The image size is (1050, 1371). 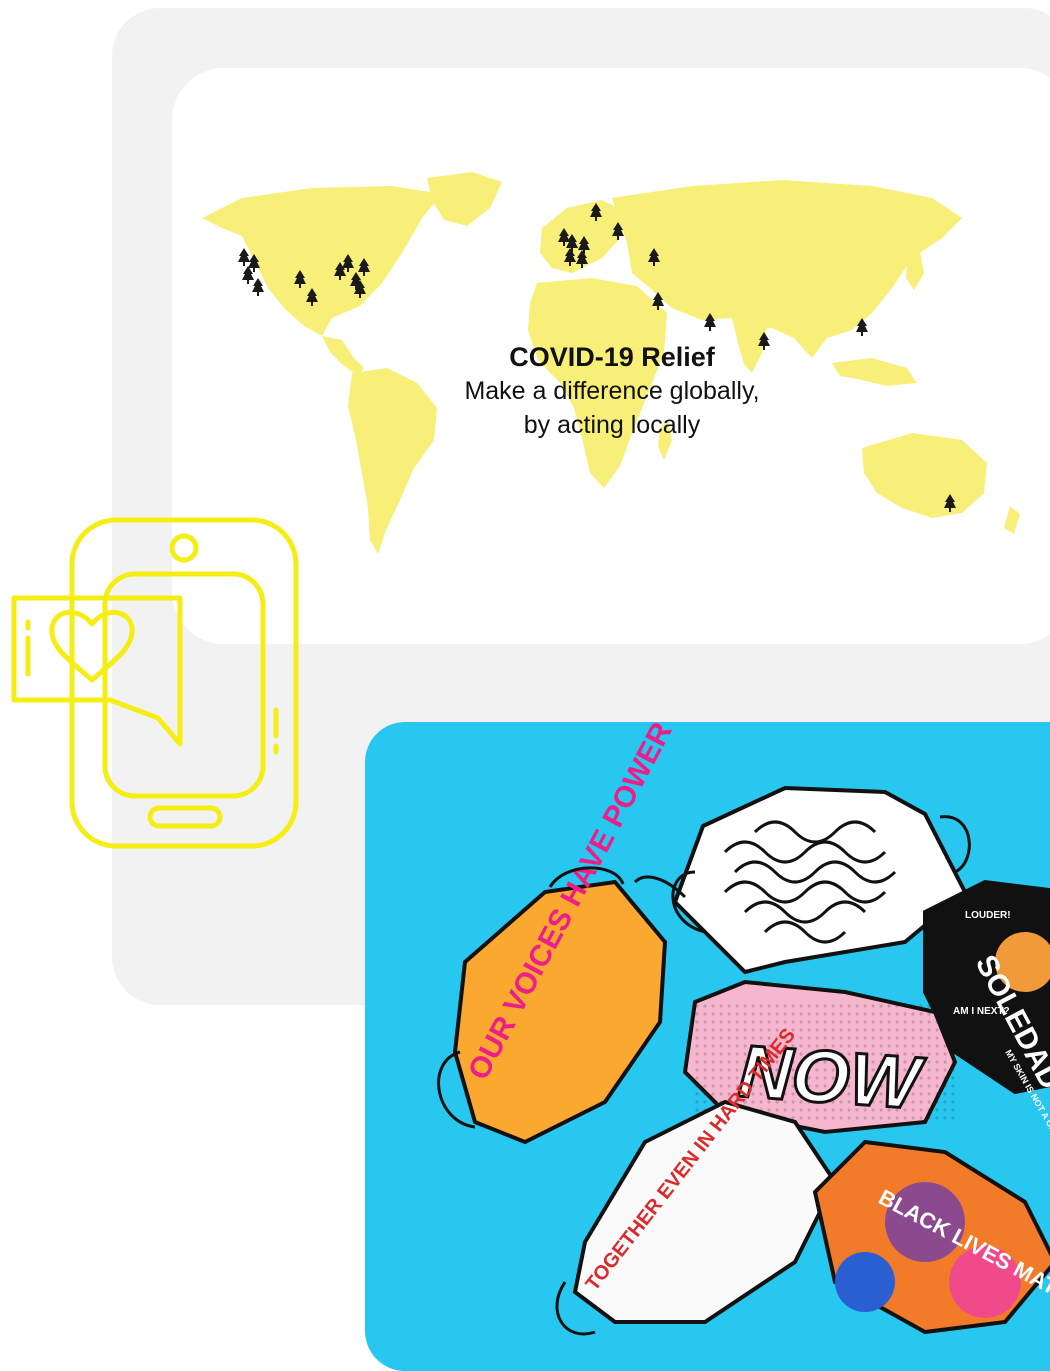 I want to click on heart-icon, so click(x=92, y=646).